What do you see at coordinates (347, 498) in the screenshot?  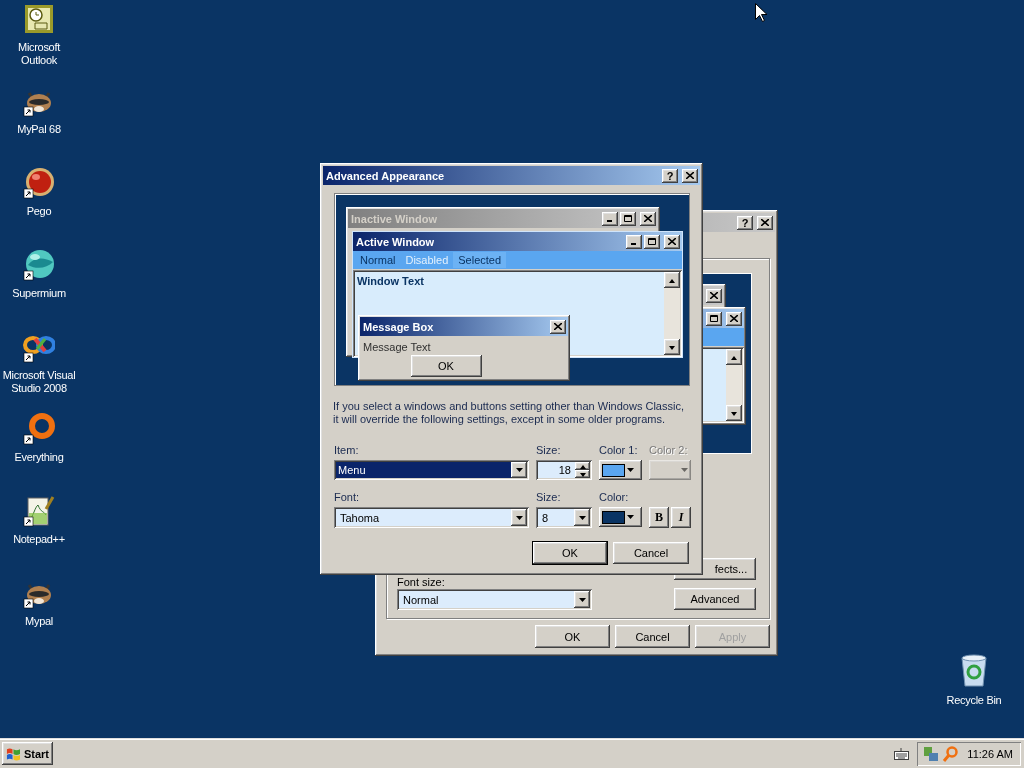 I see `font-label: Font:` at bounding box center [347, 498].